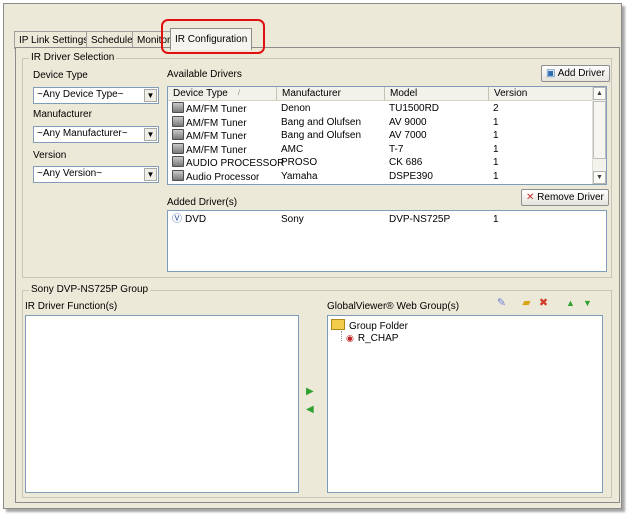  What do you see at coordinates (575, 73) in the screenshot?
I see `add-driver-button: ▣ Add Driver` at bounding box center [575, 73].